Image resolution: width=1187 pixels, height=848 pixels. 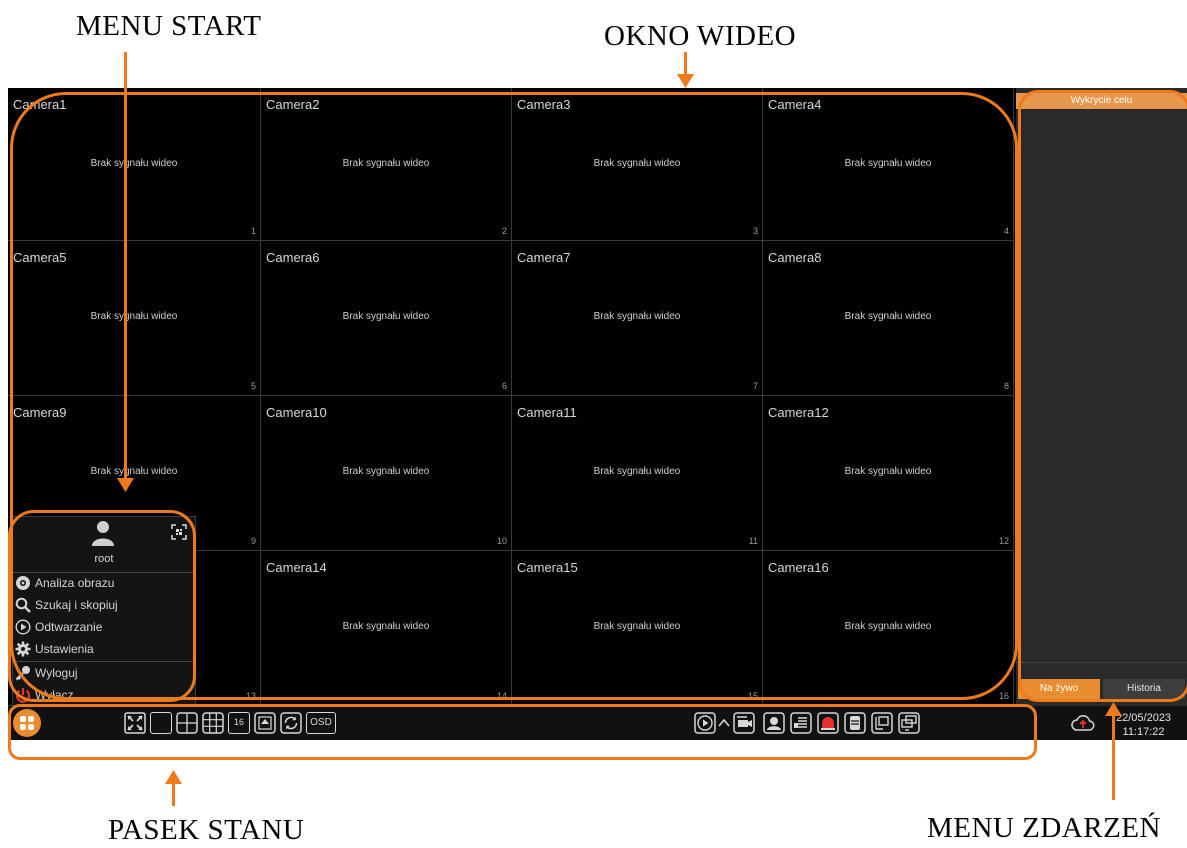 What do you see at coordinates (597, 723) in the screenshot?
I see `status-bar: 16 OSD 22/05/2023 11:17:22` at bounding box center [597, 723].